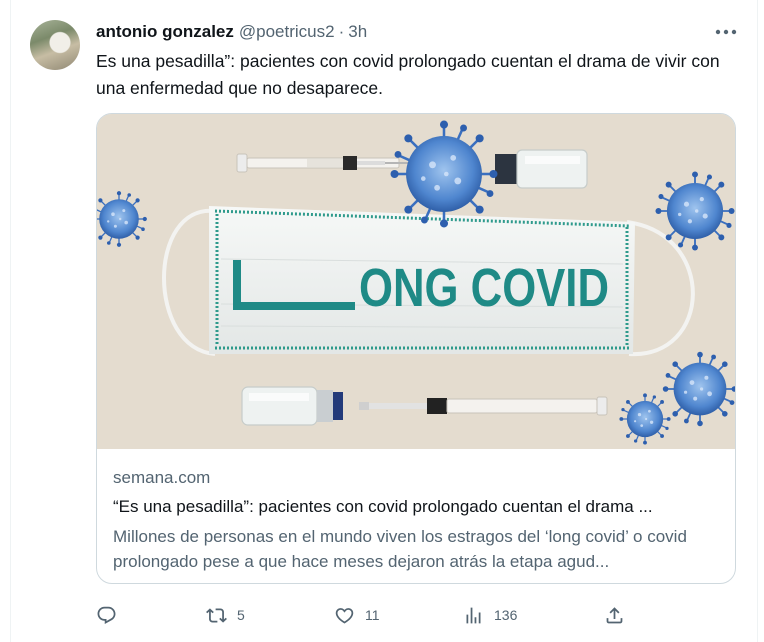 The width and height of the screenshot is (764, 642). I want to click on timeline-border-right, so click(757, 321).